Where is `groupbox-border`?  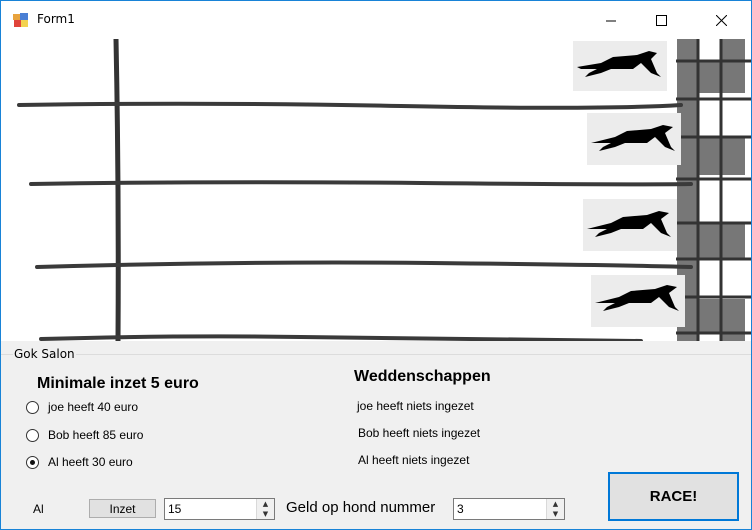 groupbox-border is located at coordinates (376, 354).